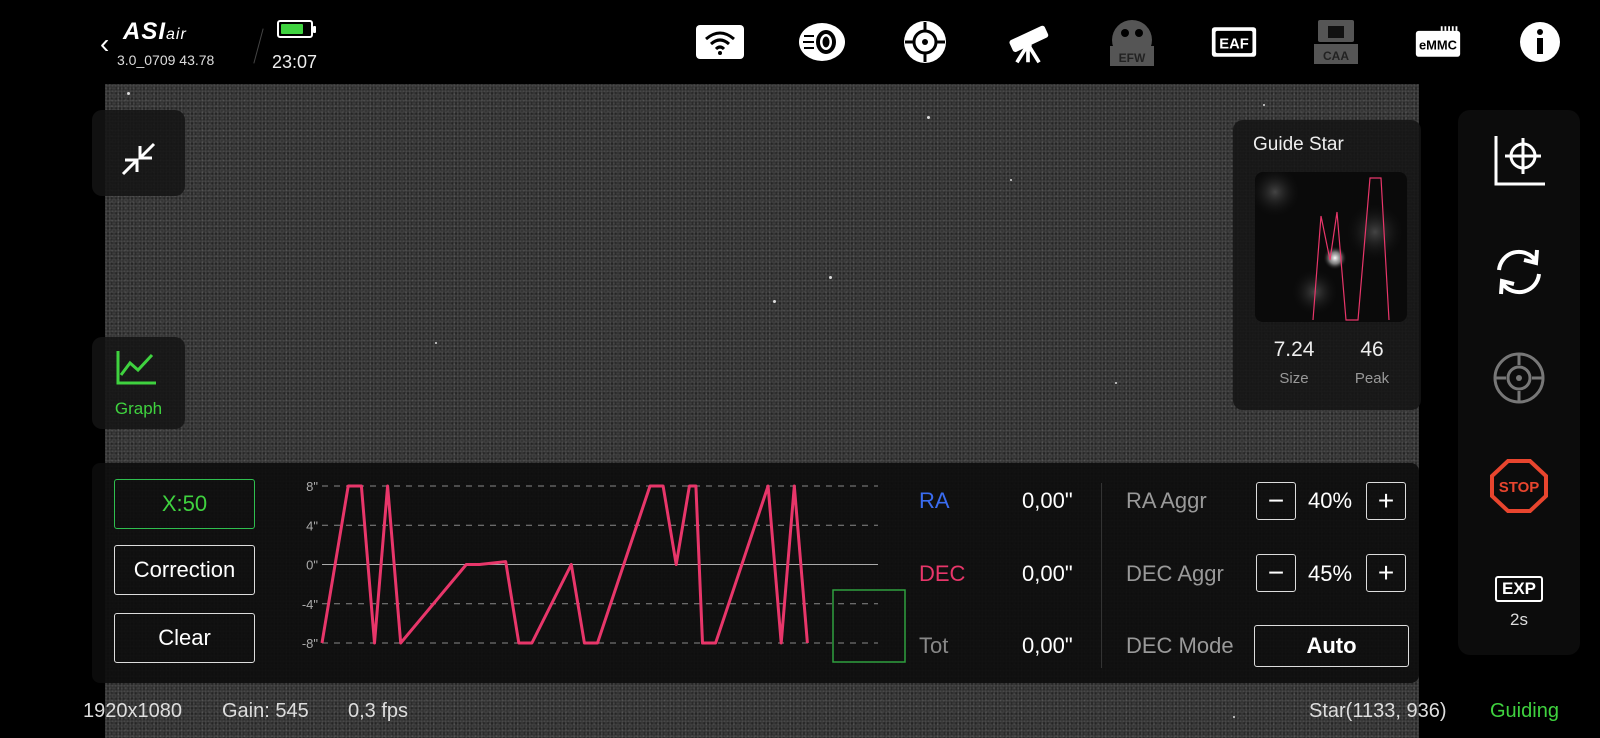 The width and height of the screenshot is (1600, 738). What do you see at coordinates (1180, 645) in the screenshot?
I see `dec-mode-label: DEC Mode` at bounding box center [1180, 645].